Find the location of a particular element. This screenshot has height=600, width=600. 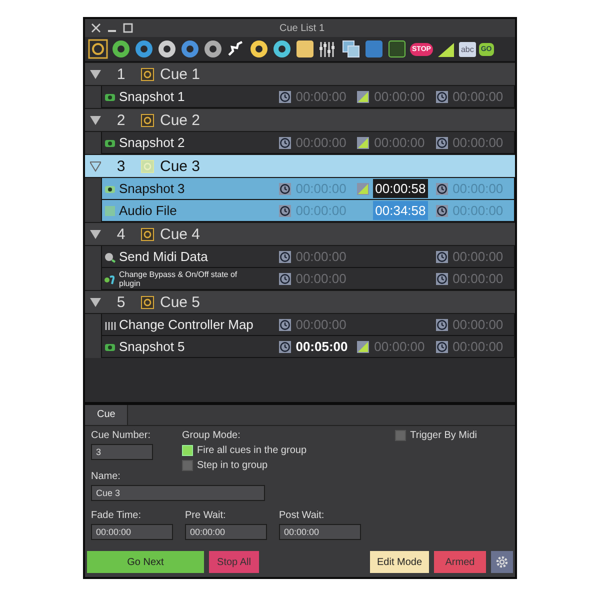

item-row: Send Midi Data 00:00:00 00:00:00 is located at coordinates (308, 257).